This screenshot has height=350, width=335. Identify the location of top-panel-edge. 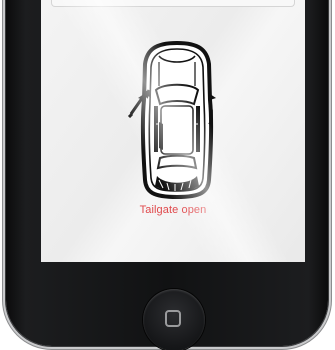
(173, 3).